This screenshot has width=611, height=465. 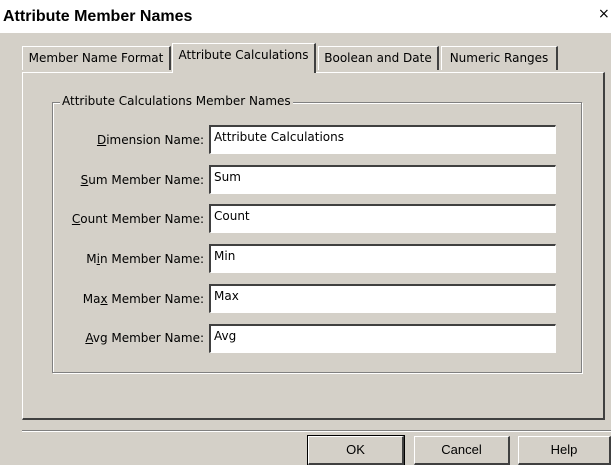 I want to click on tab-member-name-format: Member Name Format, so click(x=96, y=58).